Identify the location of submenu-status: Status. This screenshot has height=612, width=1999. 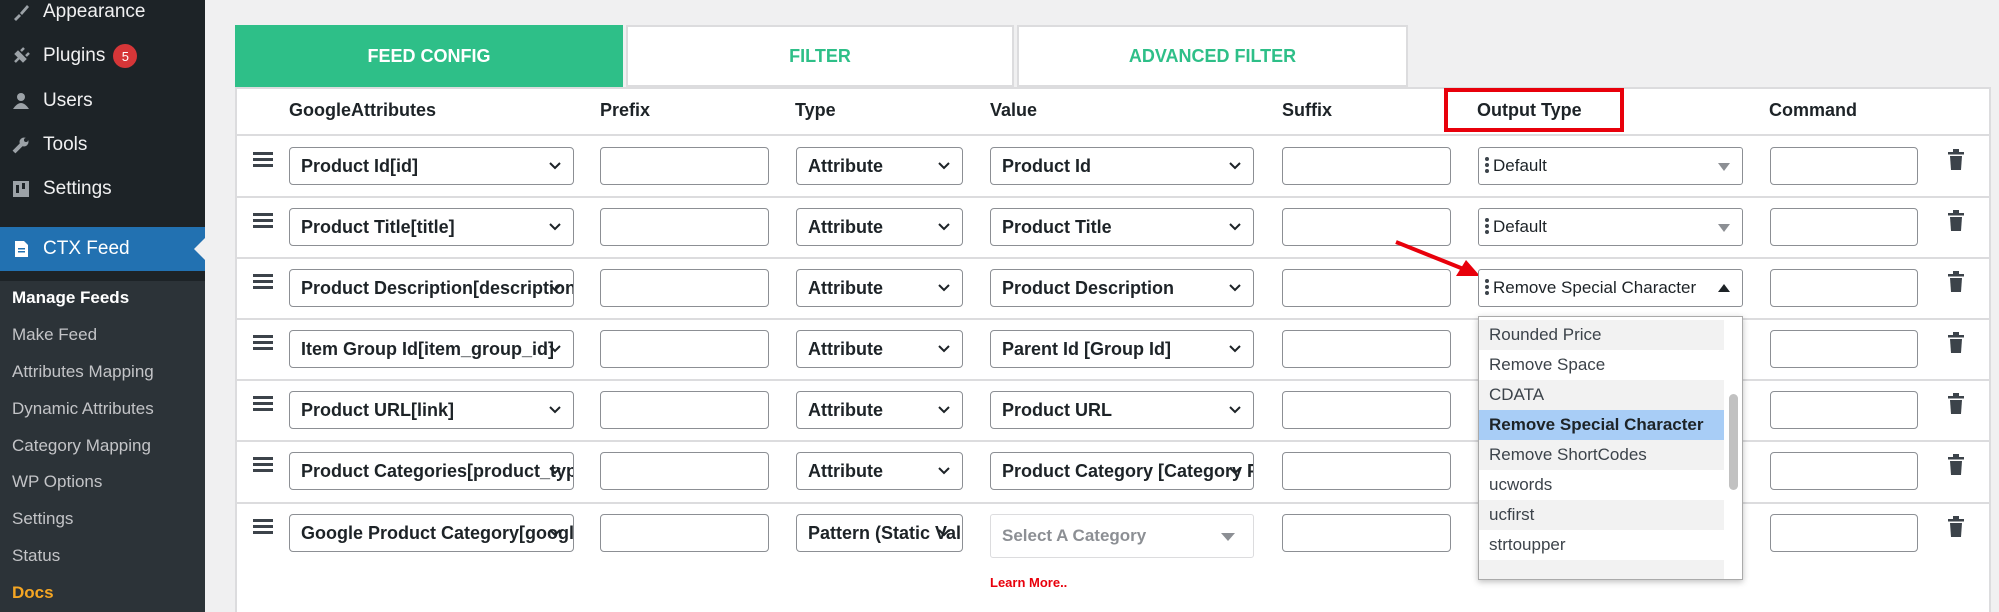
(36, 556).